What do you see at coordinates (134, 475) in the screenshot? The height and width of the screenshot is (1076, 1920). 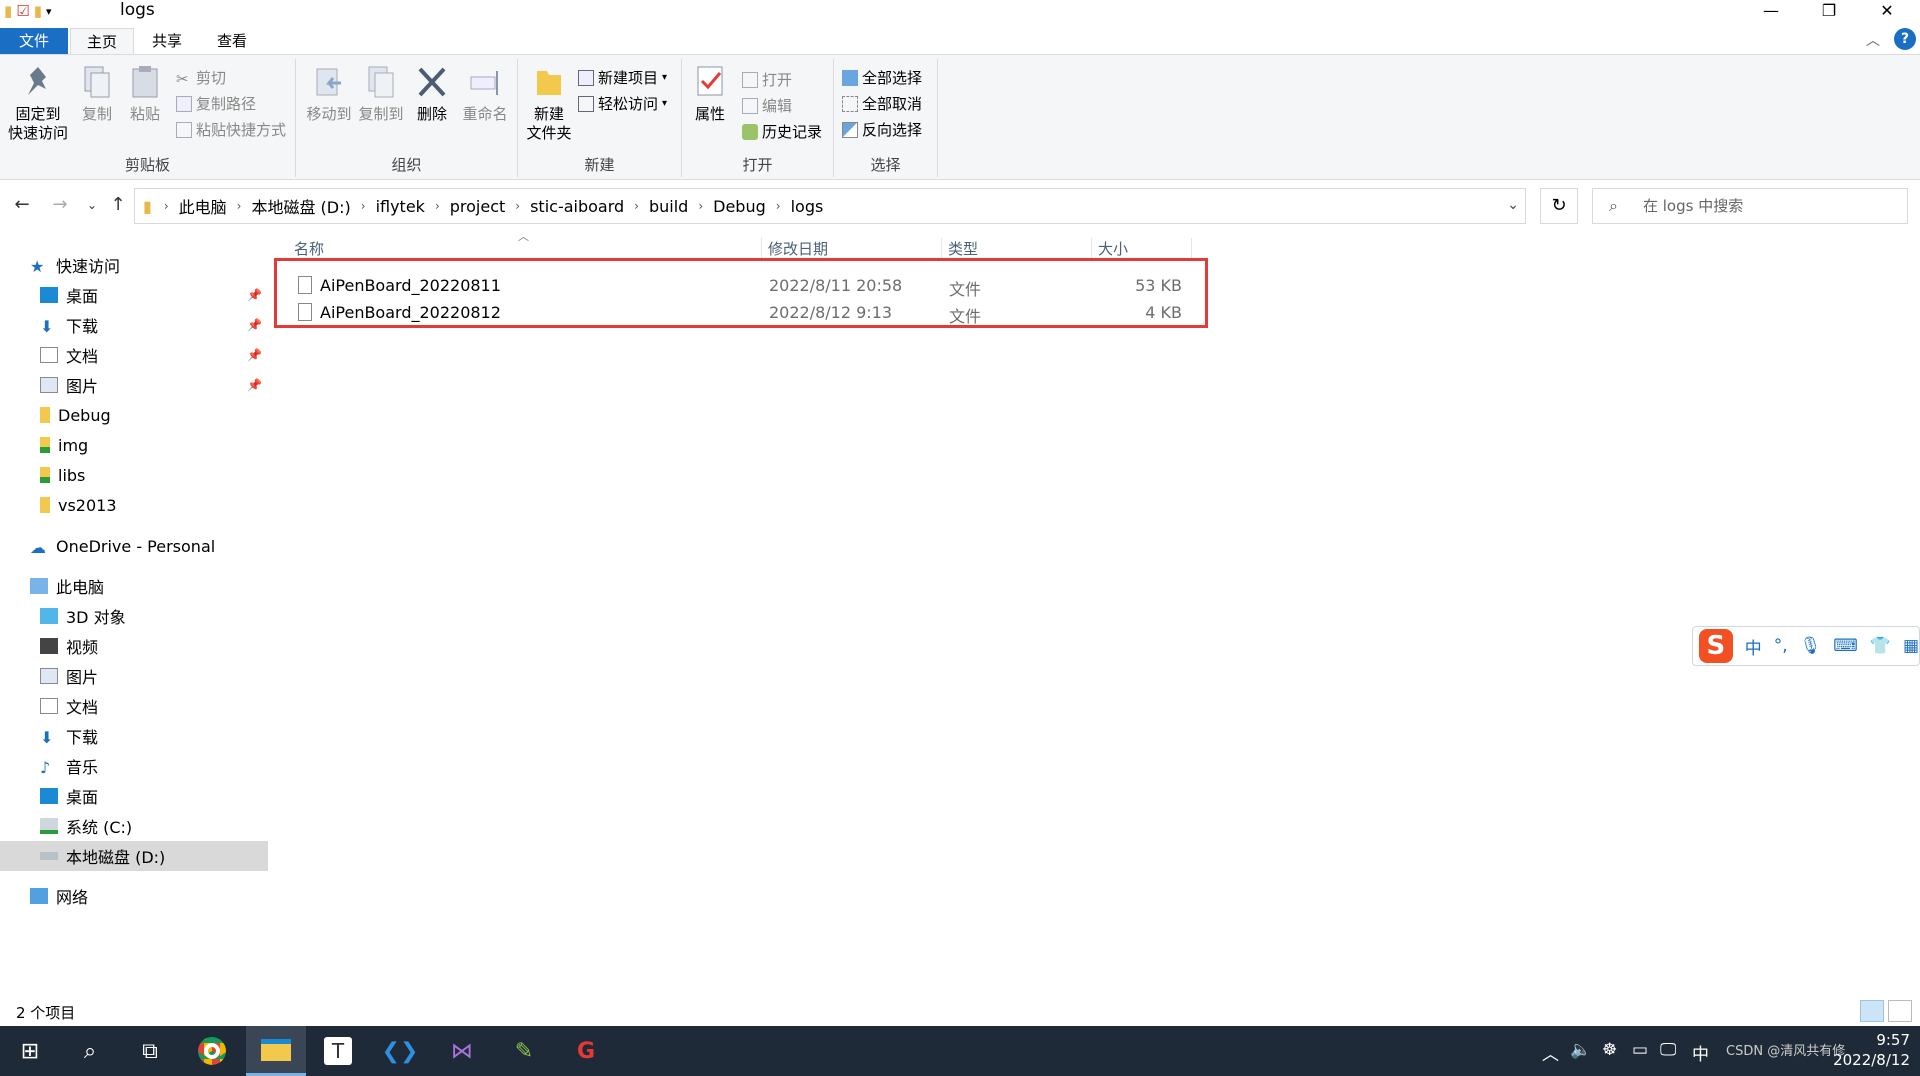 I see `nav-item-libs: libs` at bounding box center [134, 475].